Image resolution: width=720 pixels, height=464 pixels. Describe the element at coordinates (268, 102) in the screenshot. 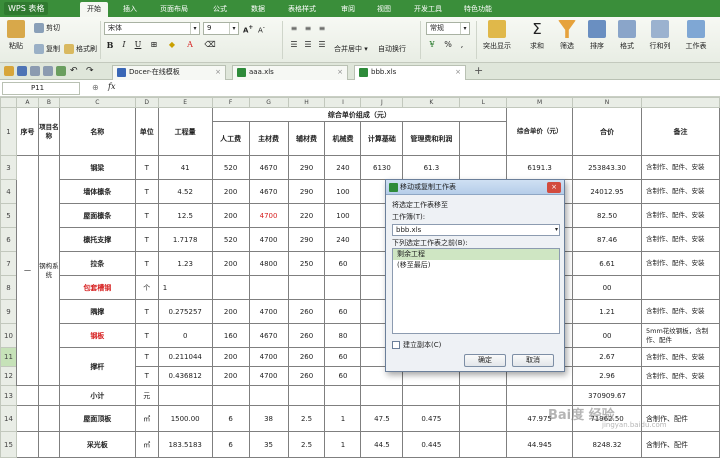

I see `column-header: G` at that location.